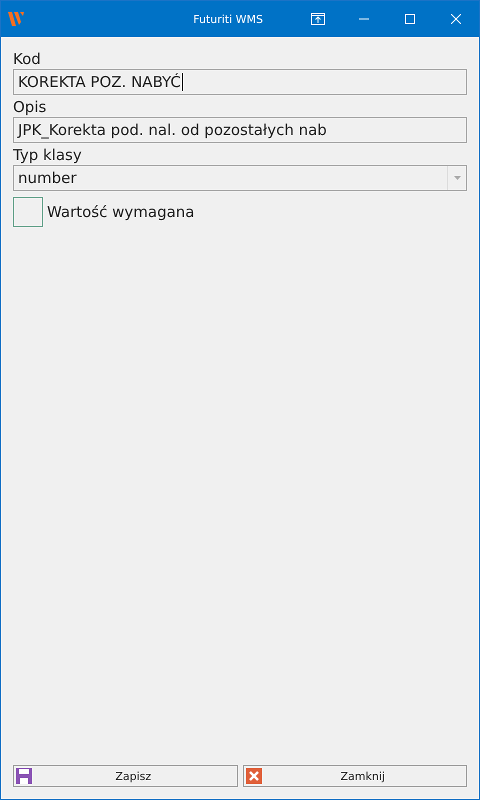  What do you see at coordinates (457, 178) in the screenshot?
I see `dropdown-arrow-icon` at bounding box center [457, 178].